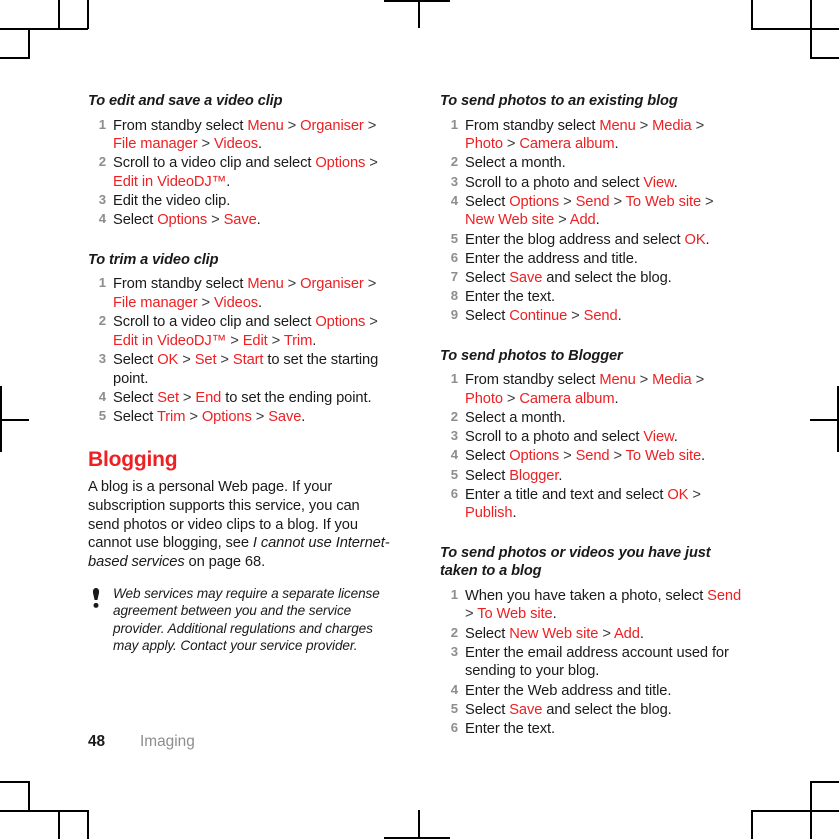 Image resolution: width=839 pixels, height=839 pixels. What do you see at coordinates (236, 302) in the screenshot?
I see `menu-keyword: Videos` at bounding box center [236, 302].